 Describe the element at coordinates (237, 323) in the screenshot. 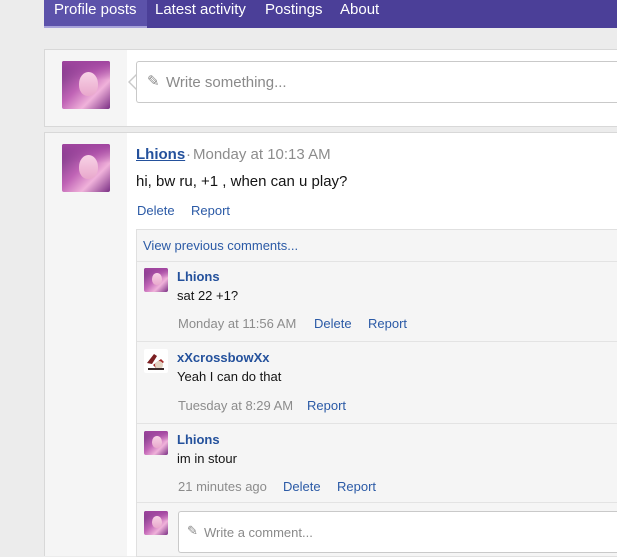

I see `comment-timestamp: Monday at 11:56 AM` at that location.